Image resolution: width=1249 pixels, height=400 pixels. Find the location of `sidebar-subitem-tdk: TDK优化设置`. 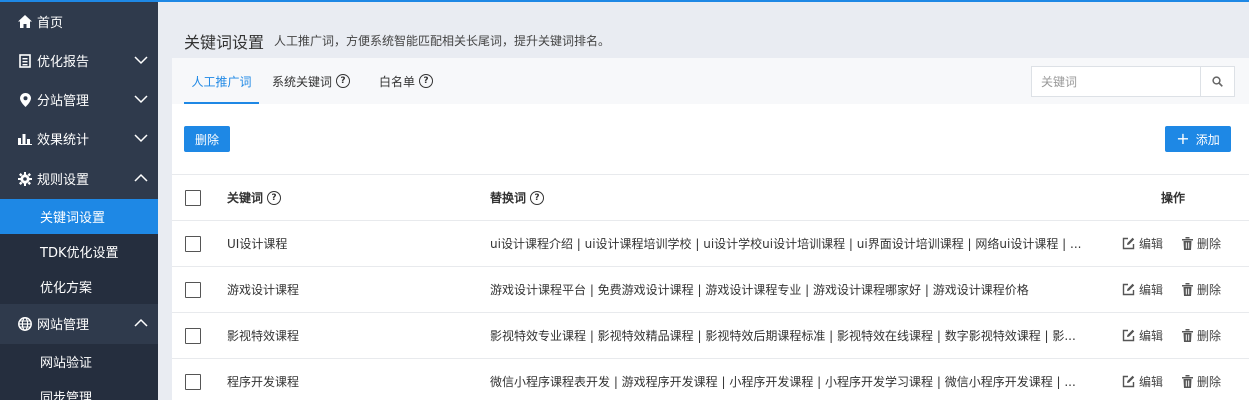

sidebar-subitem-tdk: TDK优化设置 is located at coordinates (79, 251).